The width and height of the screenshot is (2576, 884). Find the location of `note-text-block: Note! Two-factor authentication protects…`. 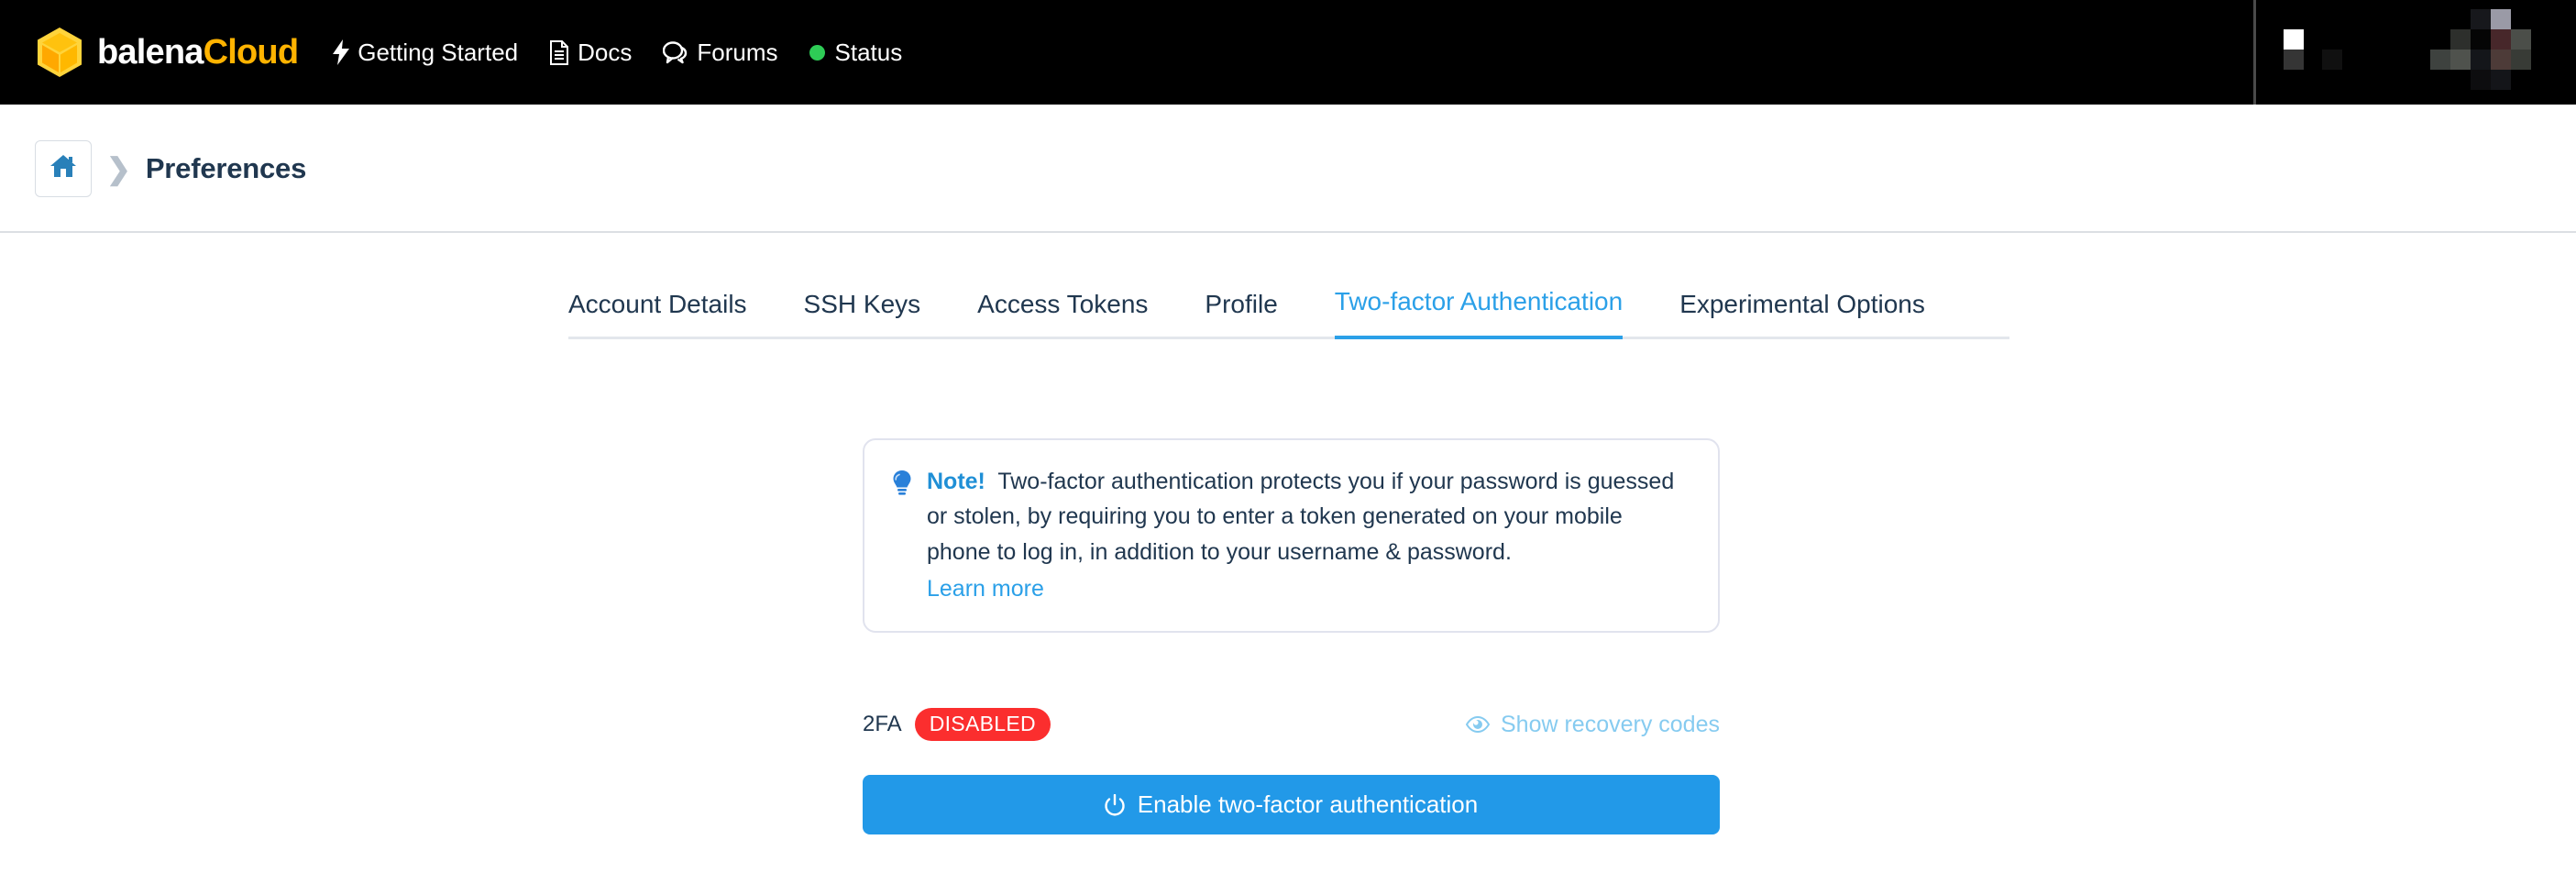

note-text-block: Note! Two-factor authentication protects… is located at coordinates (1308, 535).